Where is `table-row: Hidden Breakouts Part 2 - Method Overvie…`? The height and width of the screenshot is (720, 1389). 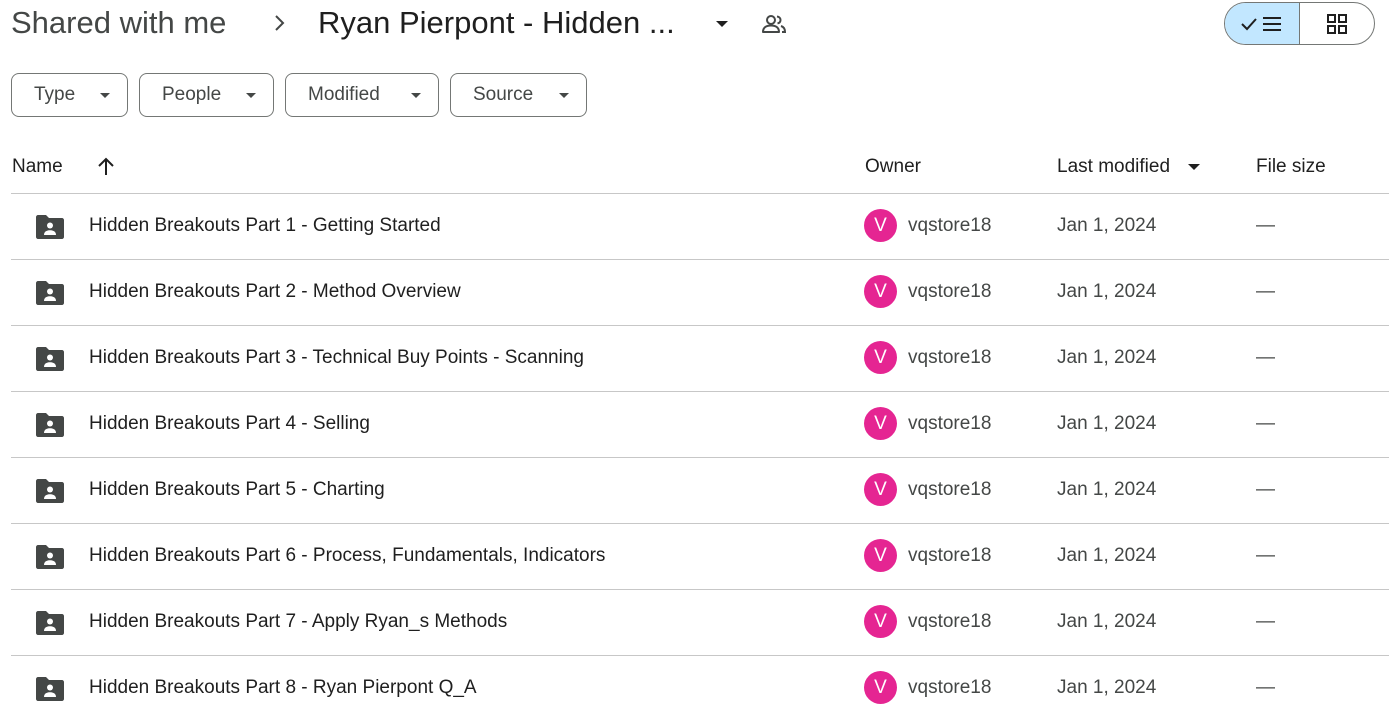
table-row: Hidden Breakouts Part 2 - Method Overvie… is located at coordinates (700, 293).